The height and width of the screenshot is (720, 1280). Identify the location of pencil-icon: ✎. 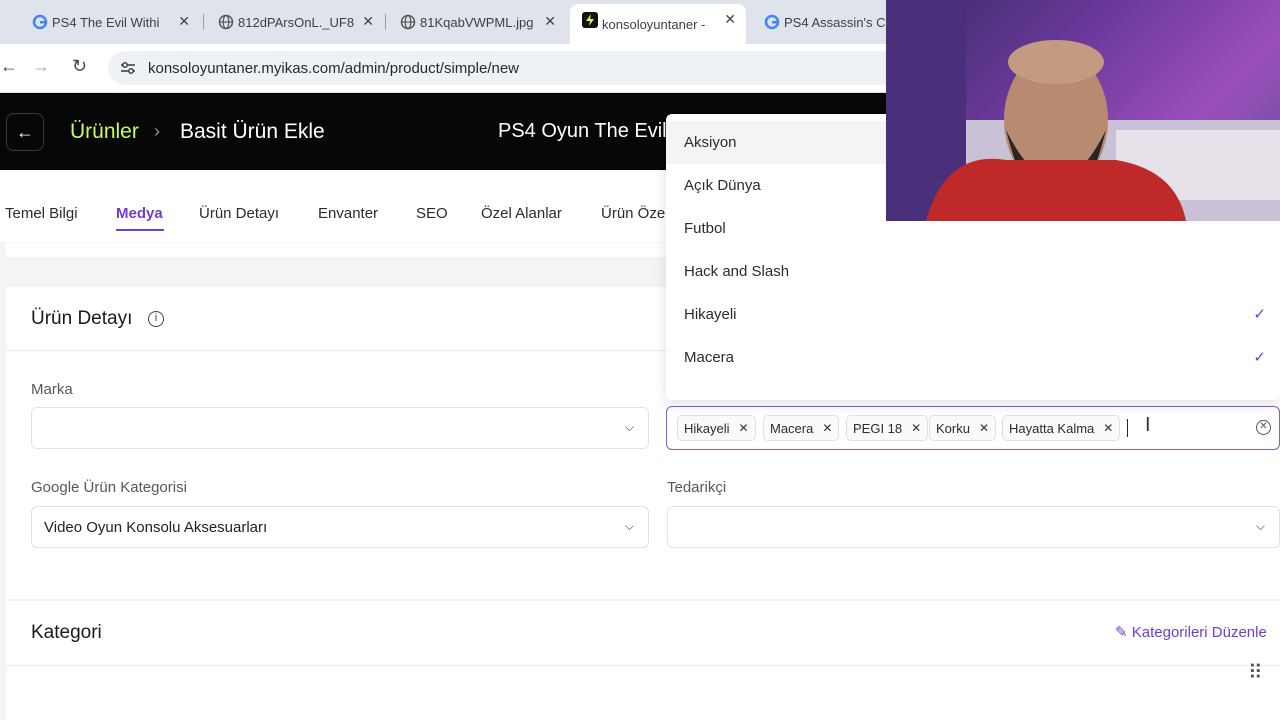
(1123, 632).